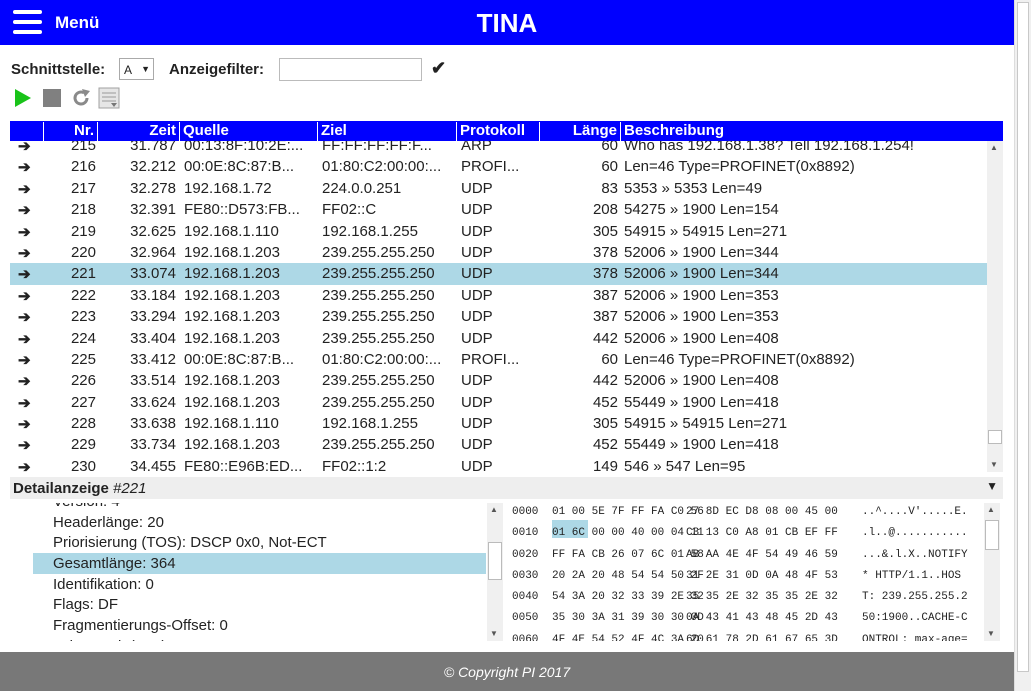 This screenshot has width=1031, height=691. Describe the element at coordinates (350, 69) in the screenshot. I see `display-filter-input` at that location.